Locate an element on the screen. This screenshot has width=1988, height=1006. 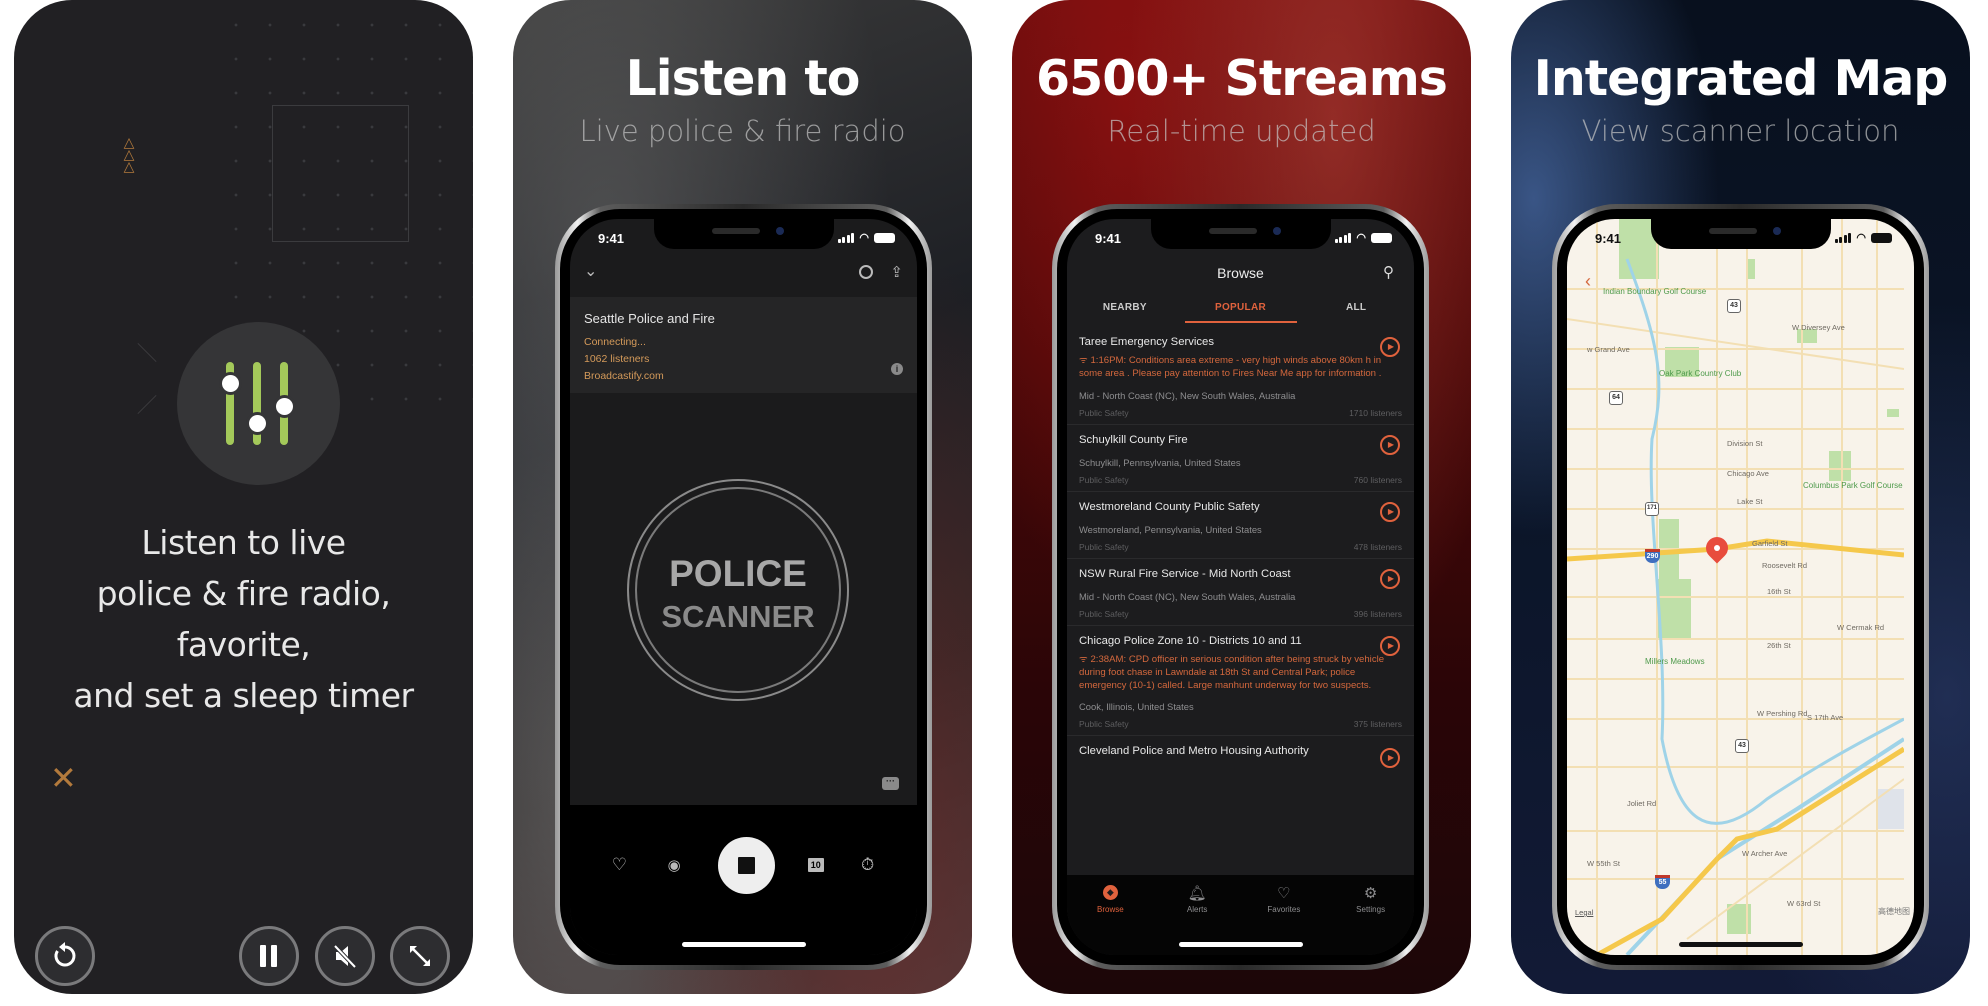
logo-text-scanner: SCANNER is located at coordinates (738, 616).